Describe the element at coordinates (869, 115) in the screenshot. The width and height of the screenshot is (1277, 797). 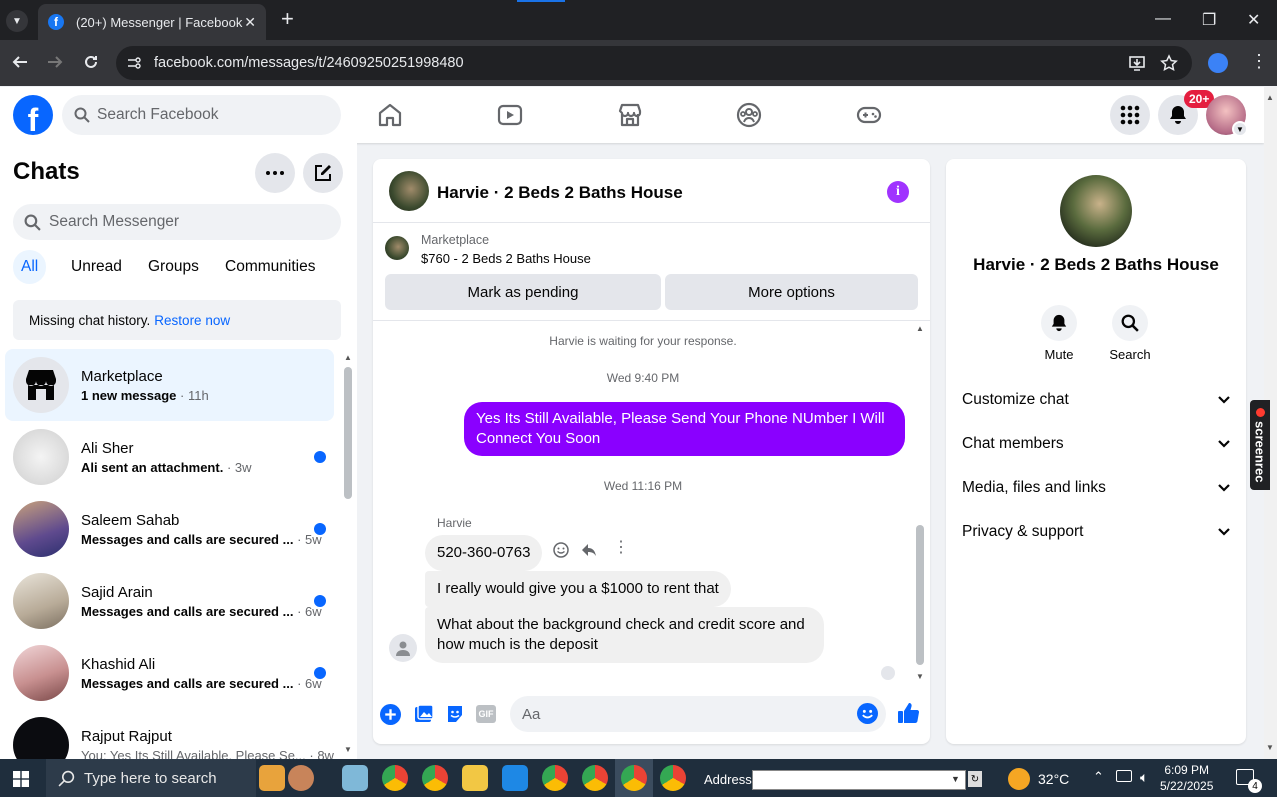
I see `gaming-icon` at that location.